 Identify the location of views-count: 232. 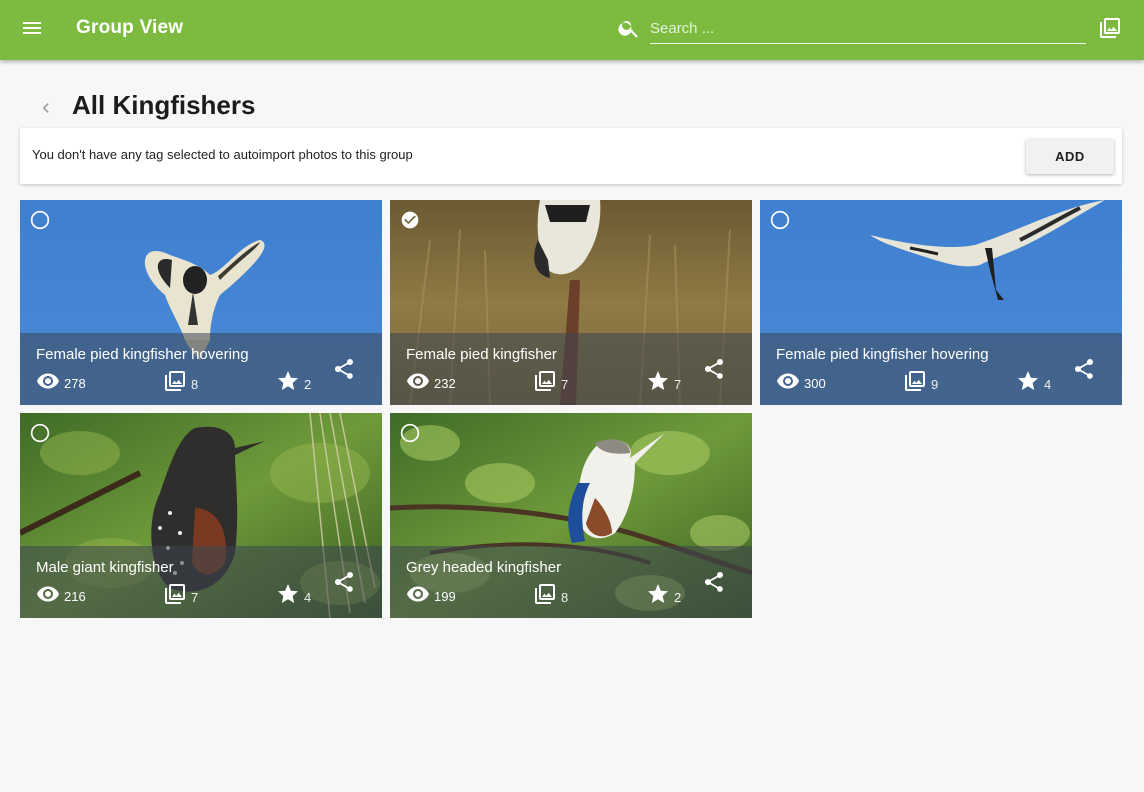
(445, 383).